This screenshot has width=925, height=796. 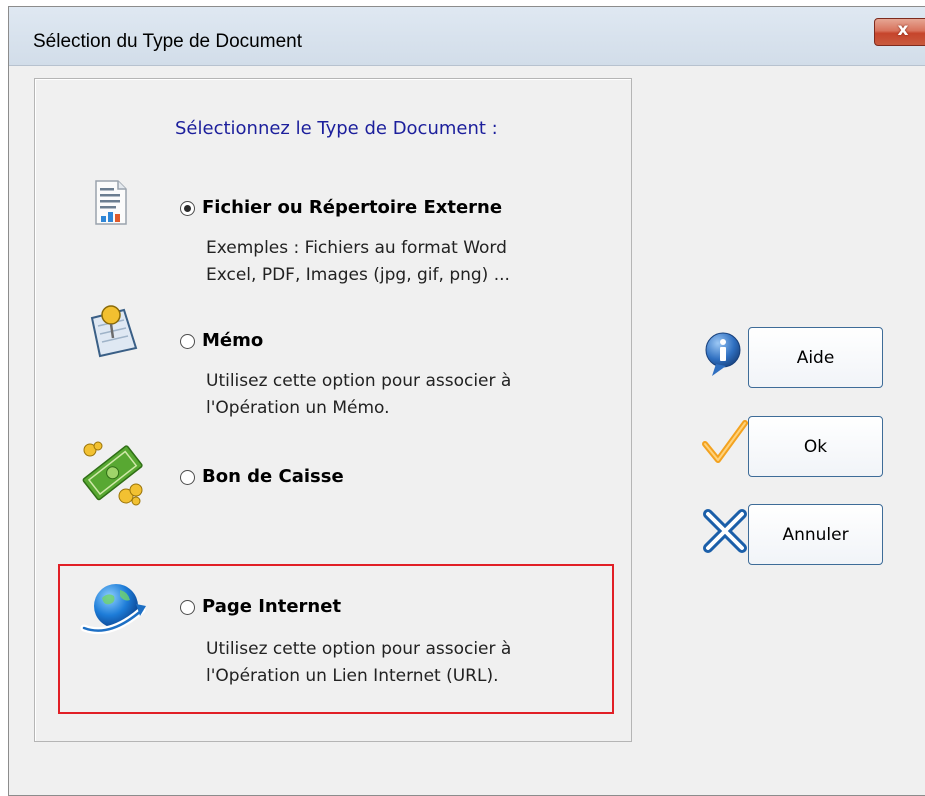 I want to click on option-bon-de-caisse-label: Bon de Caisse, so click(x=273, y=476).